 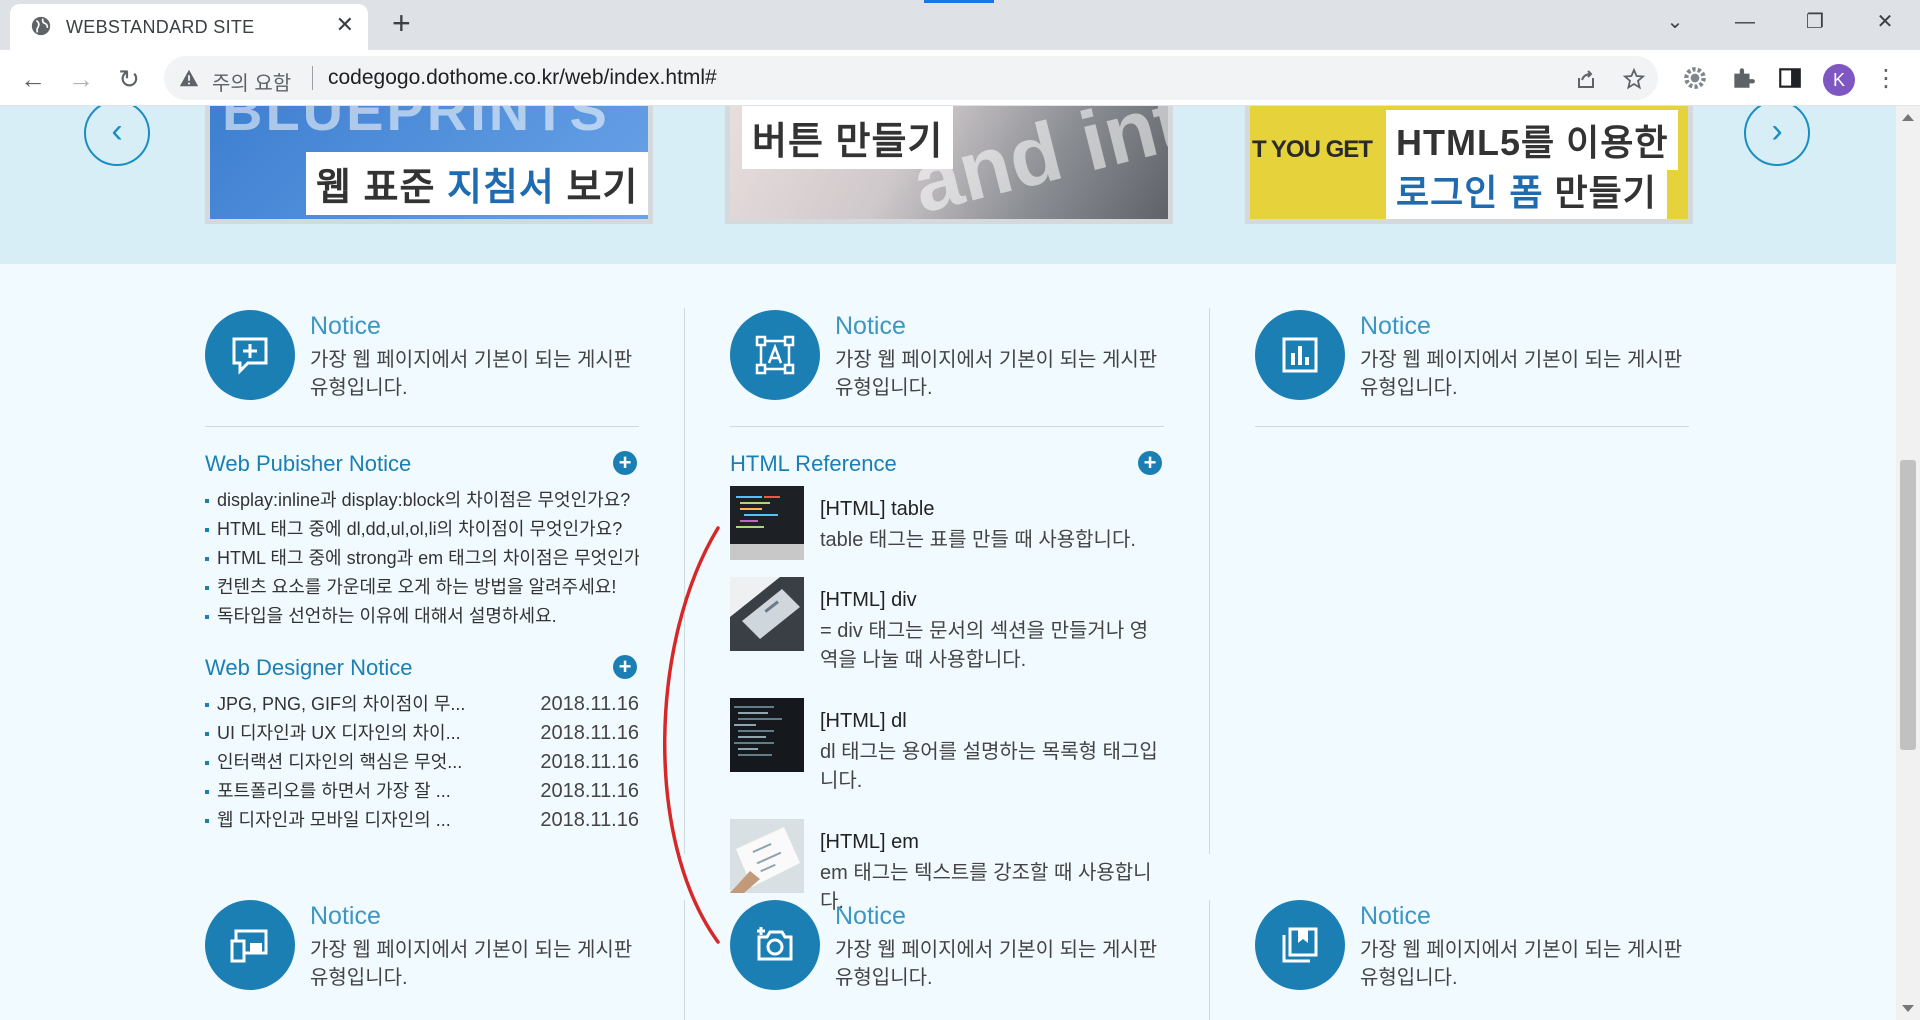 What do you see at coordinates (1472, 946) in the screenshot?
I see `feature-notice-6: Notice 가장 웹 페이지에서 기본이 되는 게시판 유형입니다.` at bounding box center [1472, 946].